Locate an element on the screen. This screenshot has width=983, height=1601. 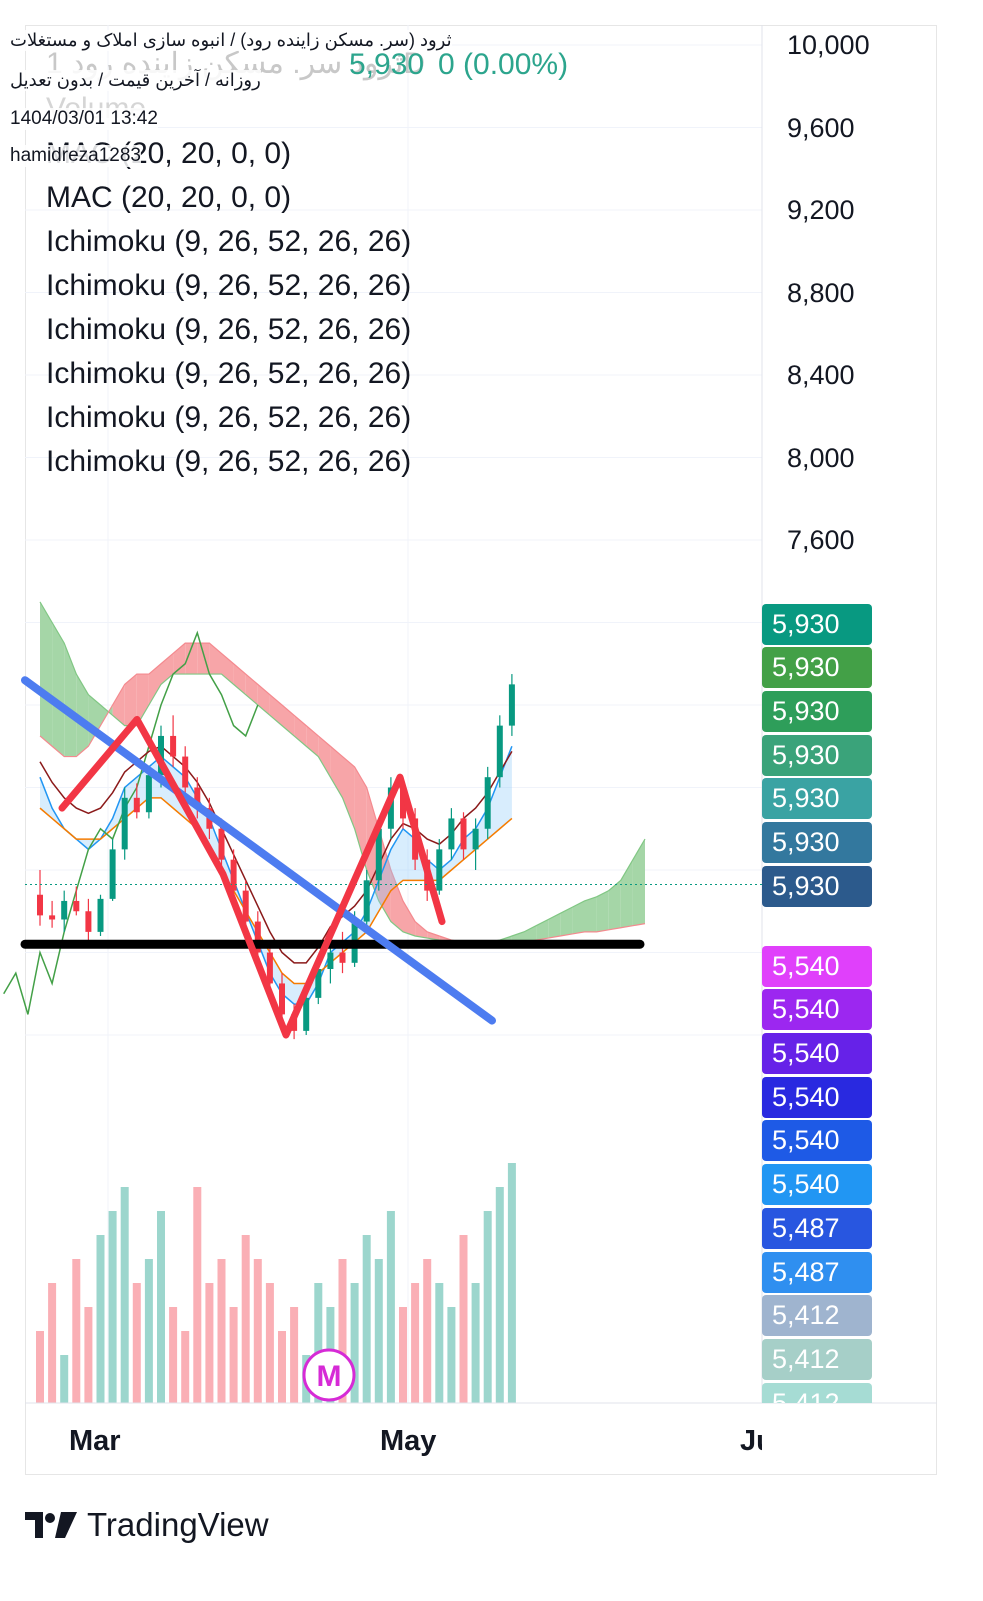
tradingview-brand: TradingView is located at coordinates (147, 1525).